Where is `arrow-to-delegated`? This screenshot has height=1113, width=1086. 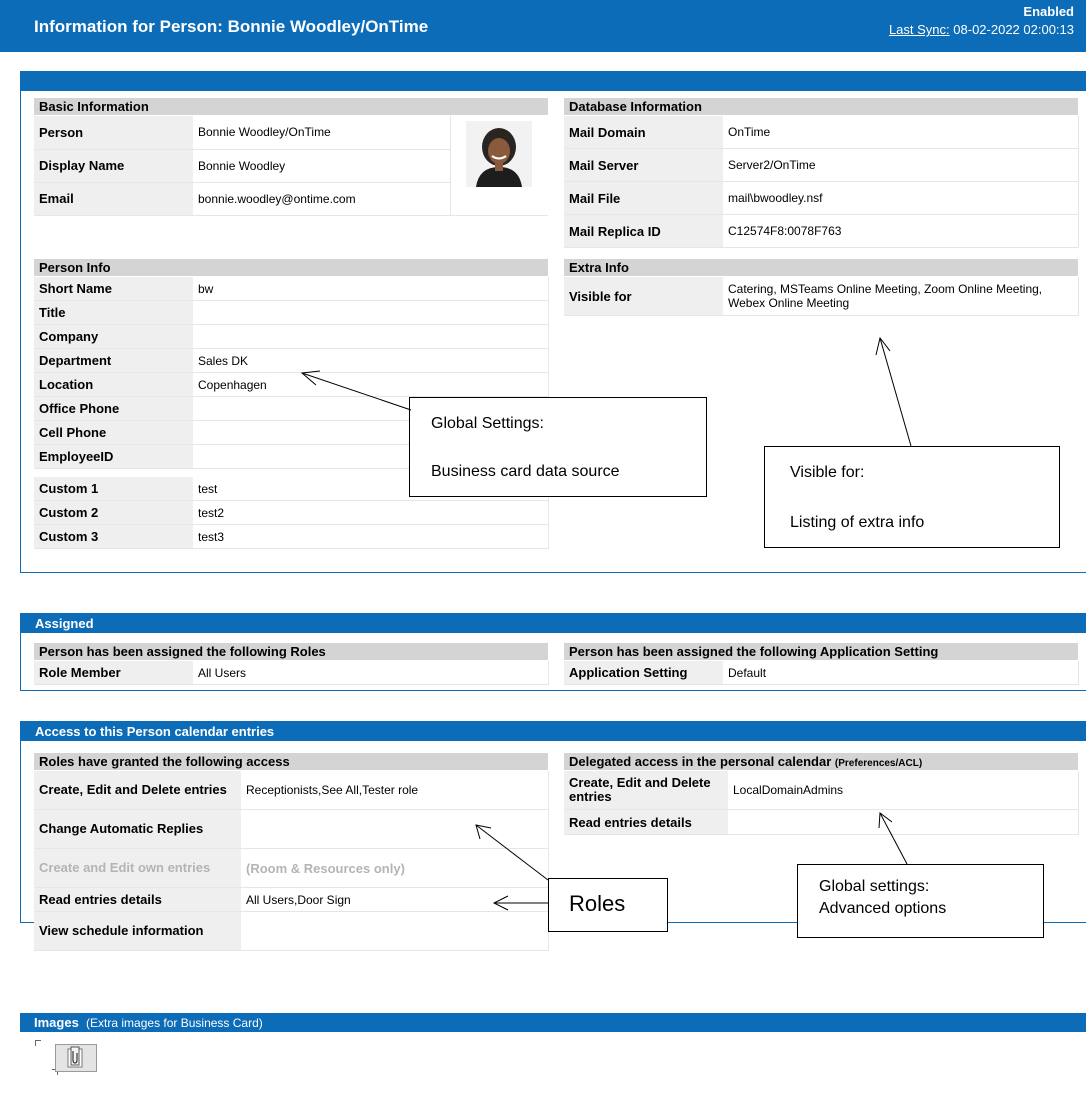
arrow-to-delegated is located at coordinates (893, 838).